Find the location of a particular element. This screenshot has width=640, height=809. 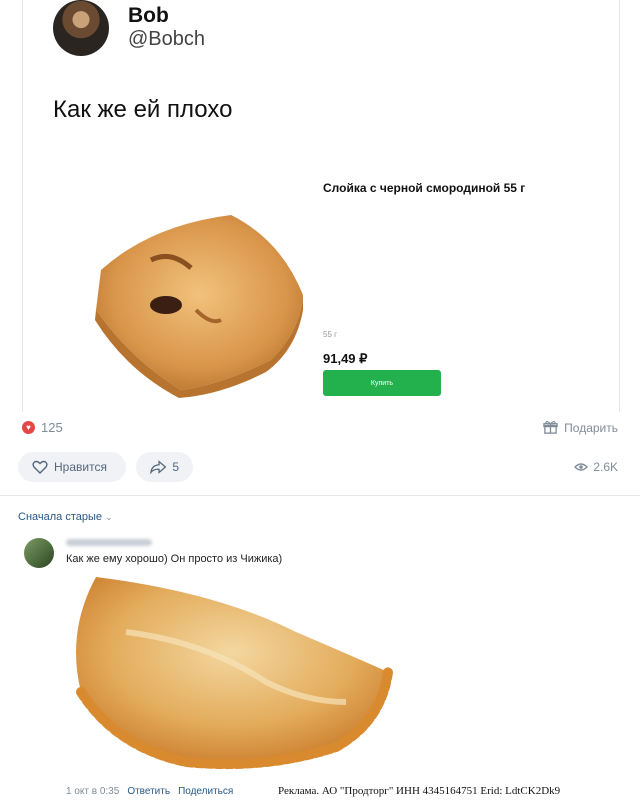

like-button: Нравится is located at coordinates (72, 467).